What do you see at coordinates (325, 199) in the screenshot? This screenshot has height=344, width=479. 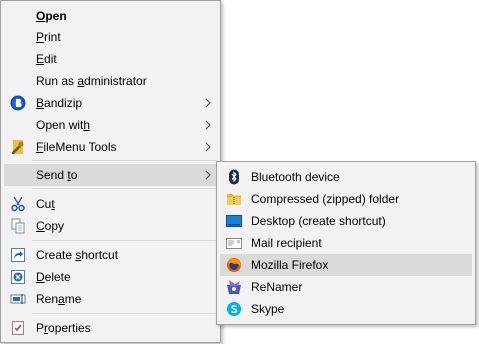 I see `send-to-item-label: Compressed (zipped) folder` at bounding box center [325, 199].